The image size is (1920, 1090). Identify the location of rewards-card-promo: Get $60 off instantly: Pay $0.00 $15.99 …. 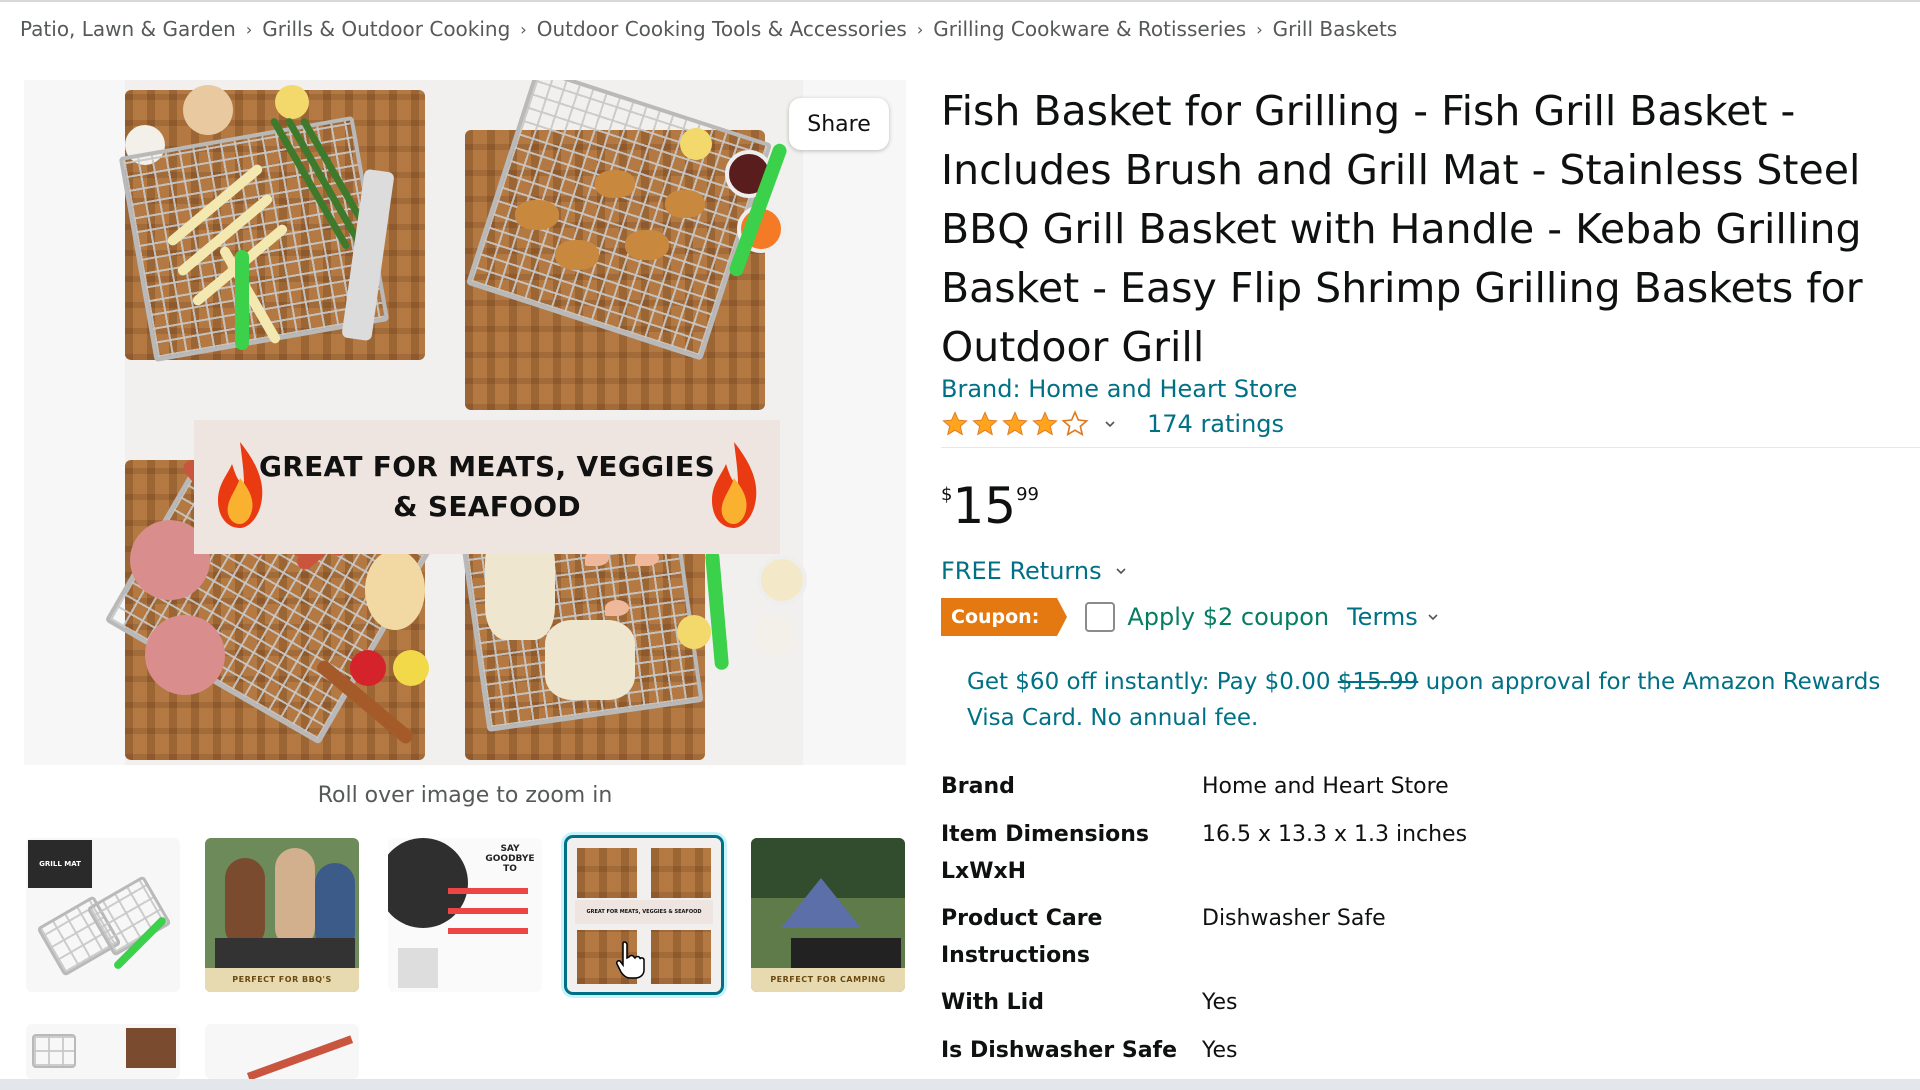
(1437, 700).